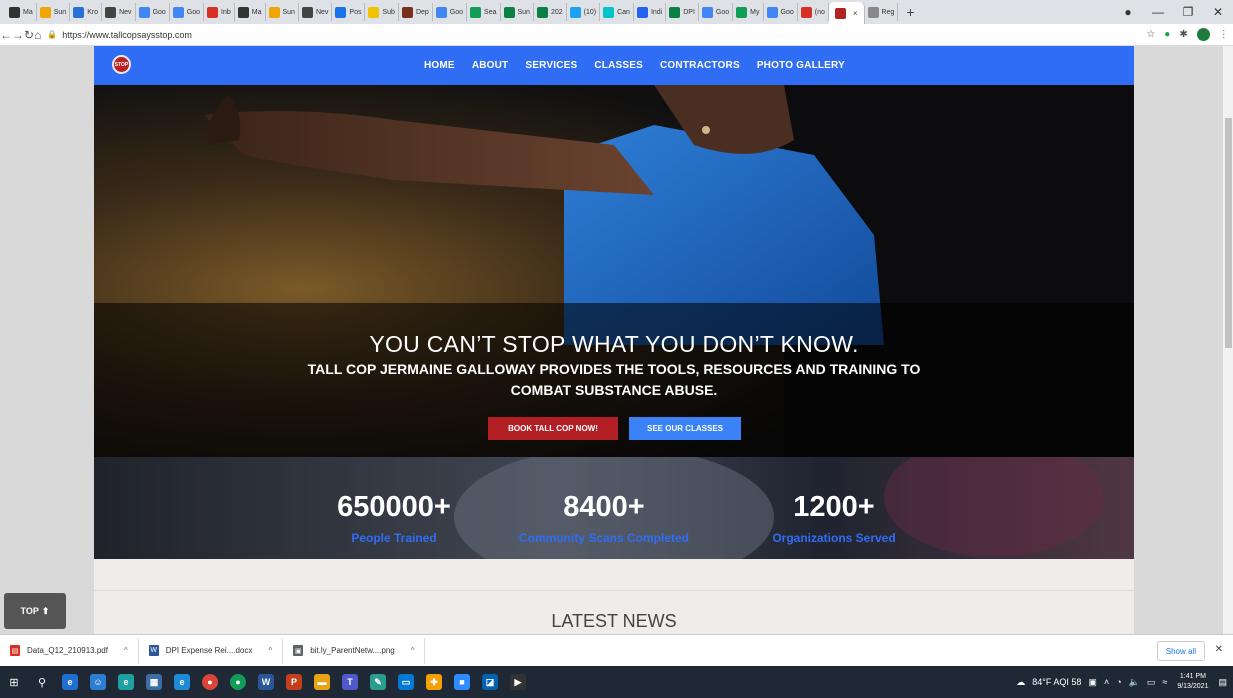 The height and width of the screenshot is (698, 1233). What do you see at coordinates (801, 65) in the screenshot?
I see `nav-item-photo-gallery: PHOTO GALLERY` at bounding box center [801, 65].